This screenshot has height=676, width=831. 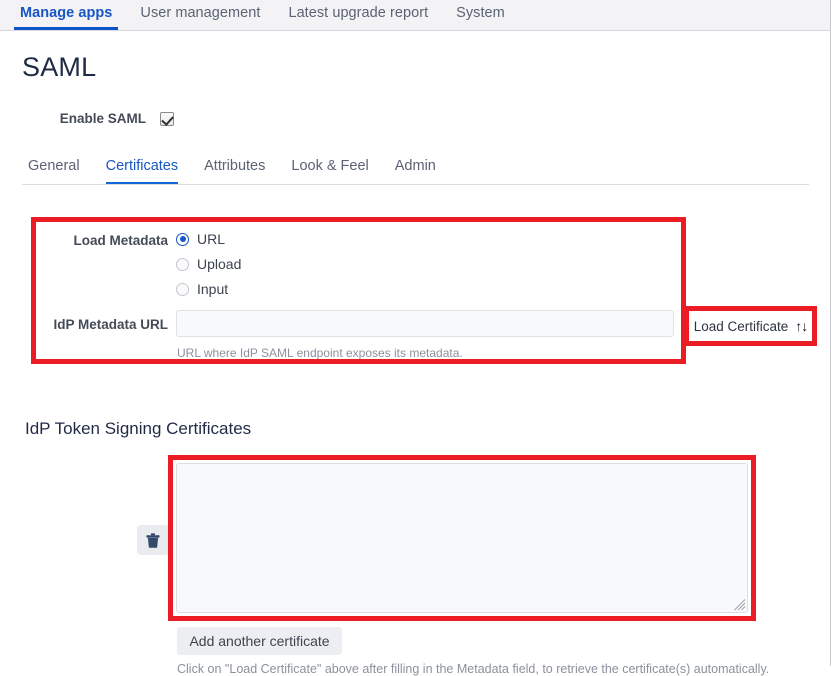 I want to click on nav-tab-label: System, so click(x=480, y=13).